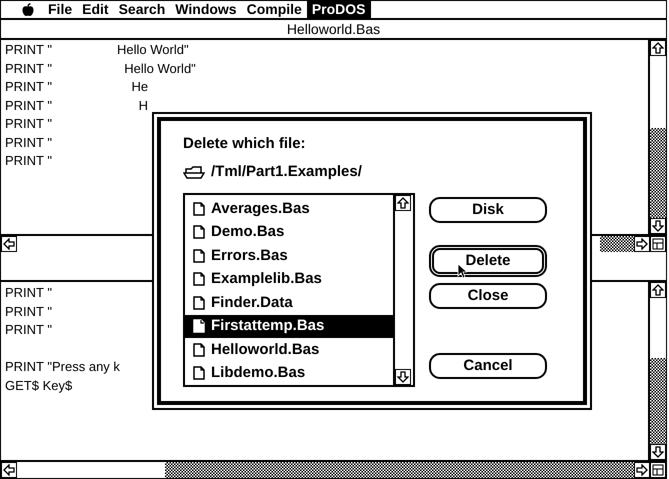 Image resolution: width=669 pixels, height=479 pixels. What do you see at coordinates (488, 261) in the screenshot?
I see `dialog-button: Delete` at bounding box center [488, 261].